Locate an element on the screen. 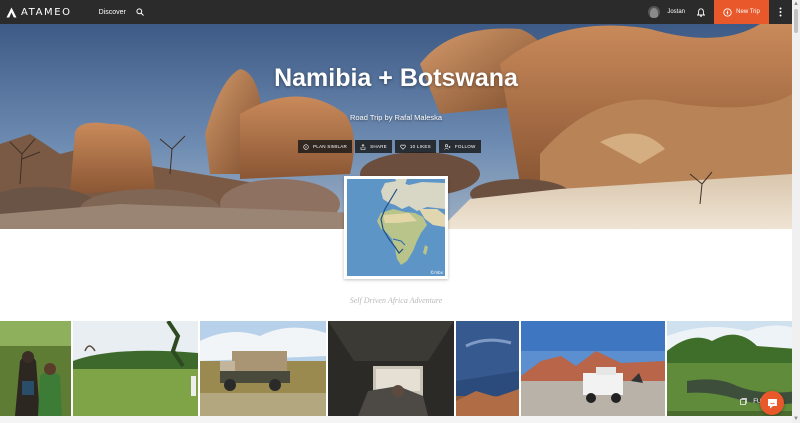  gallery-photo-tent is located at coordinates (391, 368).